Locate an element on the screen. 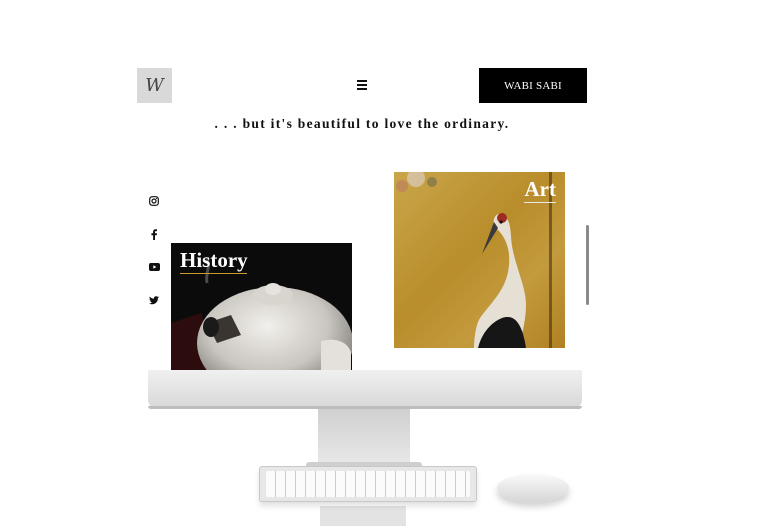 This screenshot has width=777, height=526. art-card-title: Art is located at coordinates (540, 189).